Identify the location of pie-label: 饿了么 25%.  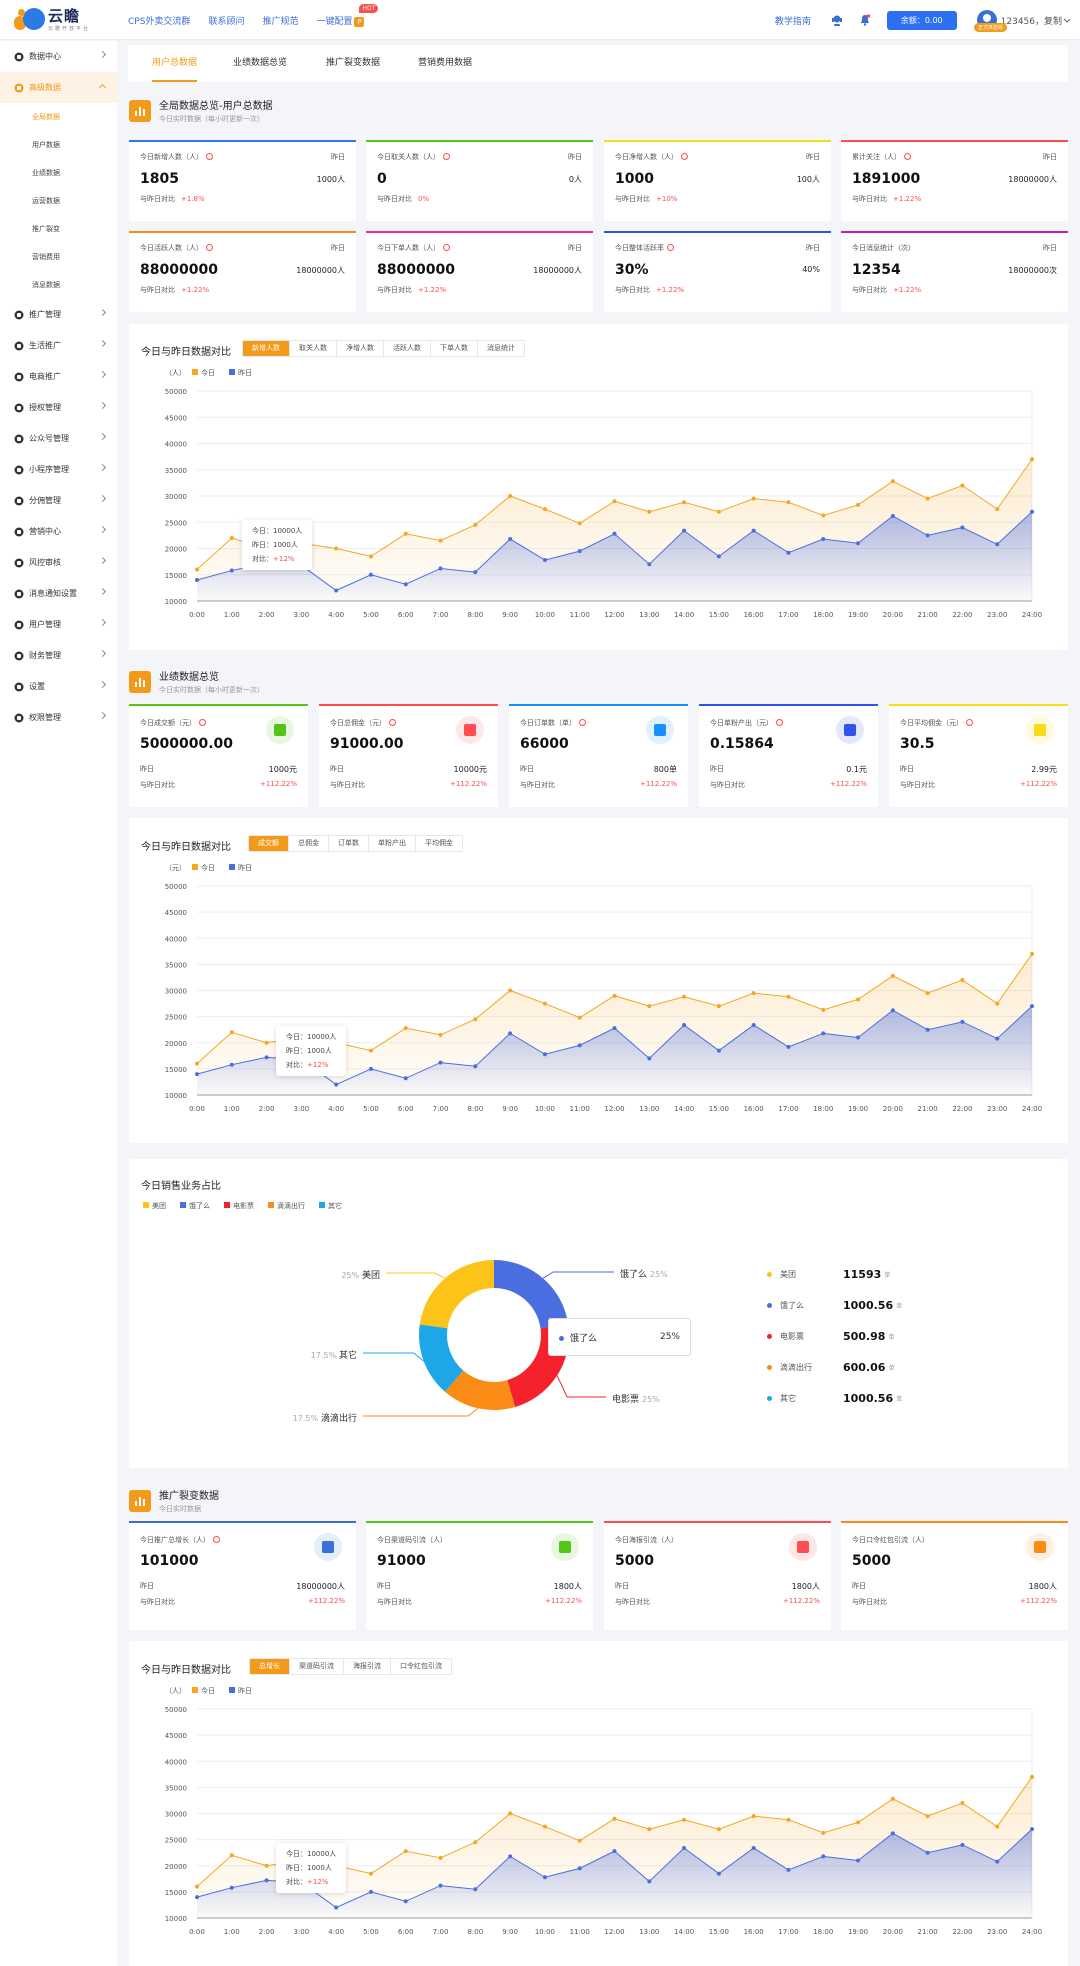
(644, 1273).